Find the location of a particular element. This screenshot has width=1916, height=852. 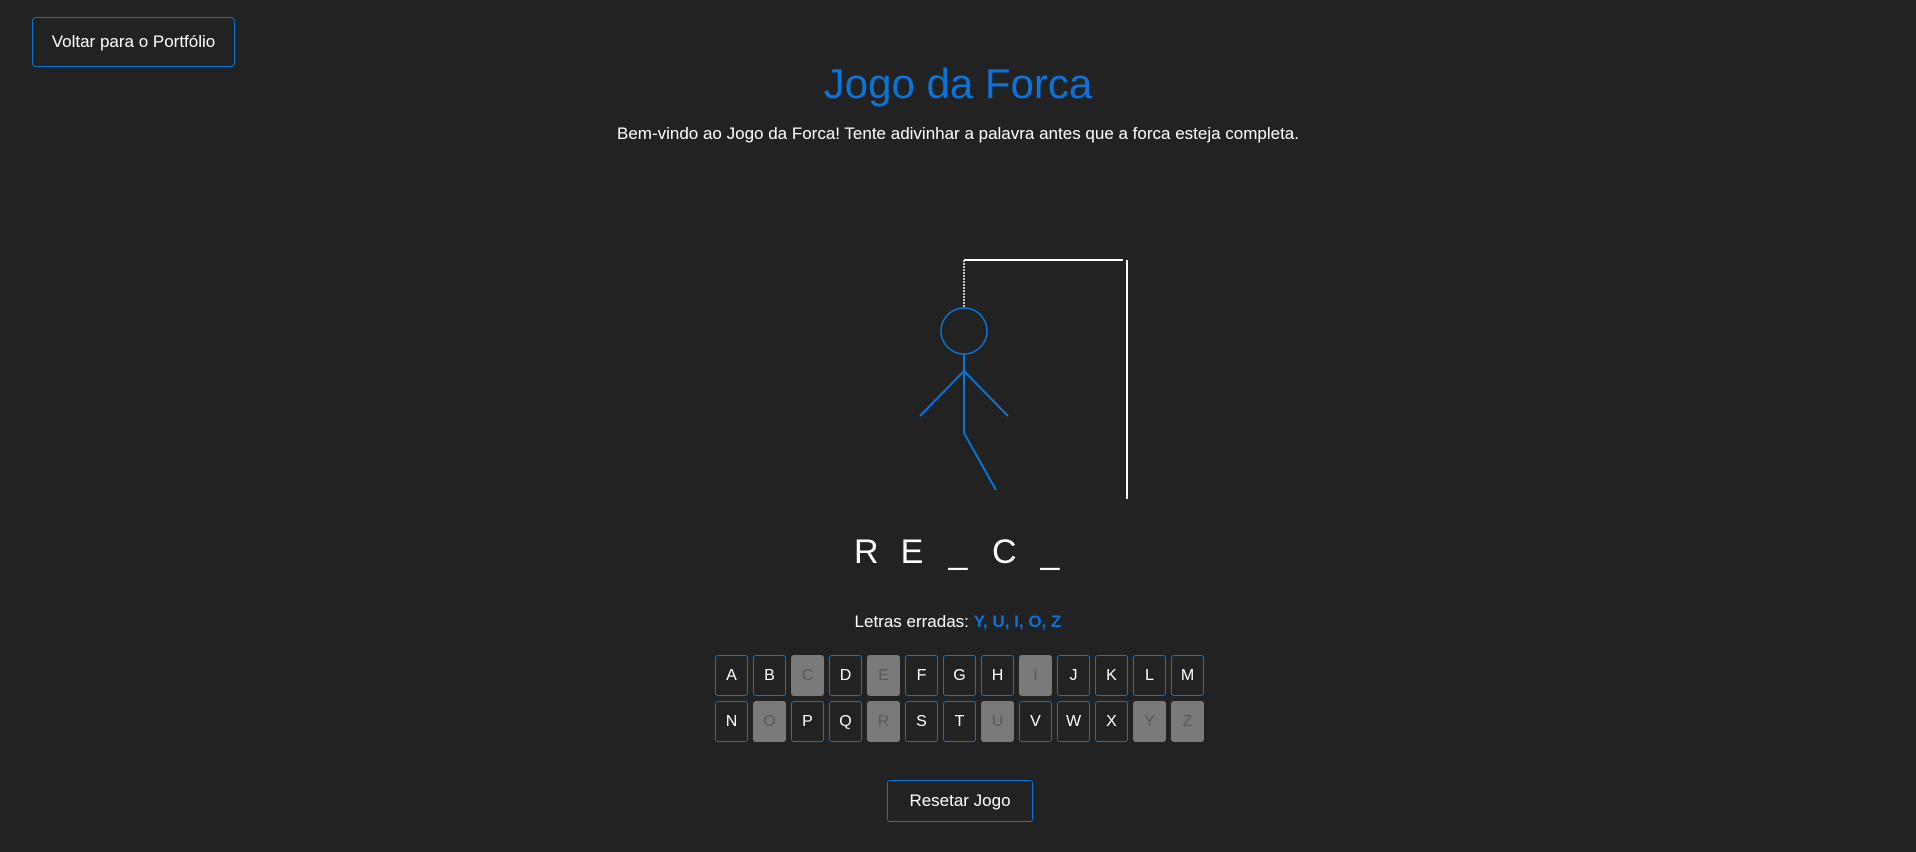

hangman-right-arm is located at coordinates (986, 393).